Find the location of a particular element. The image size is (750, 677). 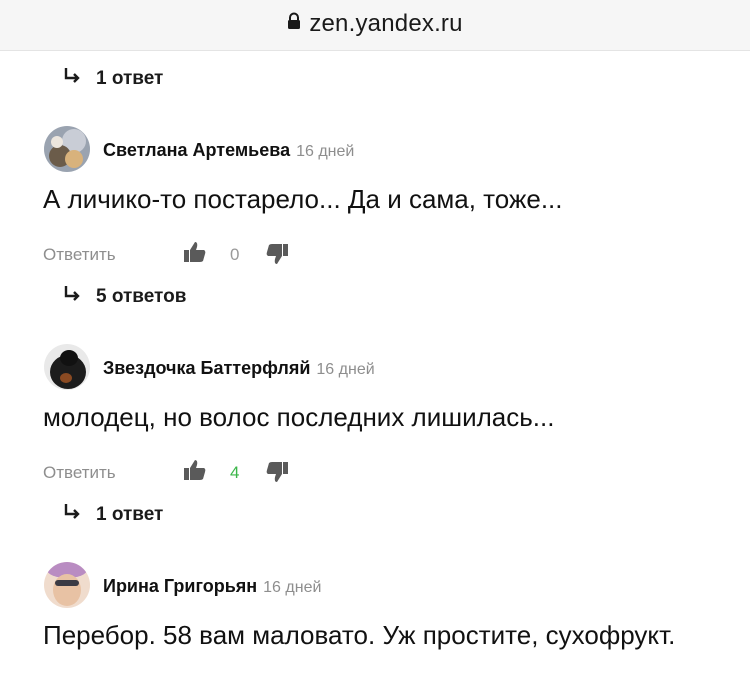

author-name: Ирина Григорьян 16 дней is located at coordinates (212, 586).